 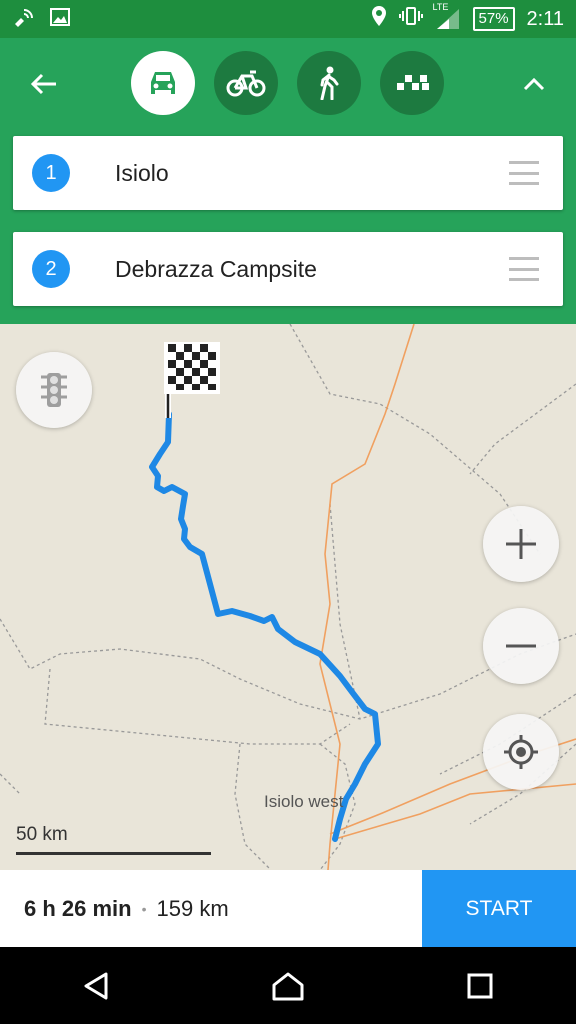 I want to click on route-point-start: 1 Isiolo, so click(x=288, y=173).